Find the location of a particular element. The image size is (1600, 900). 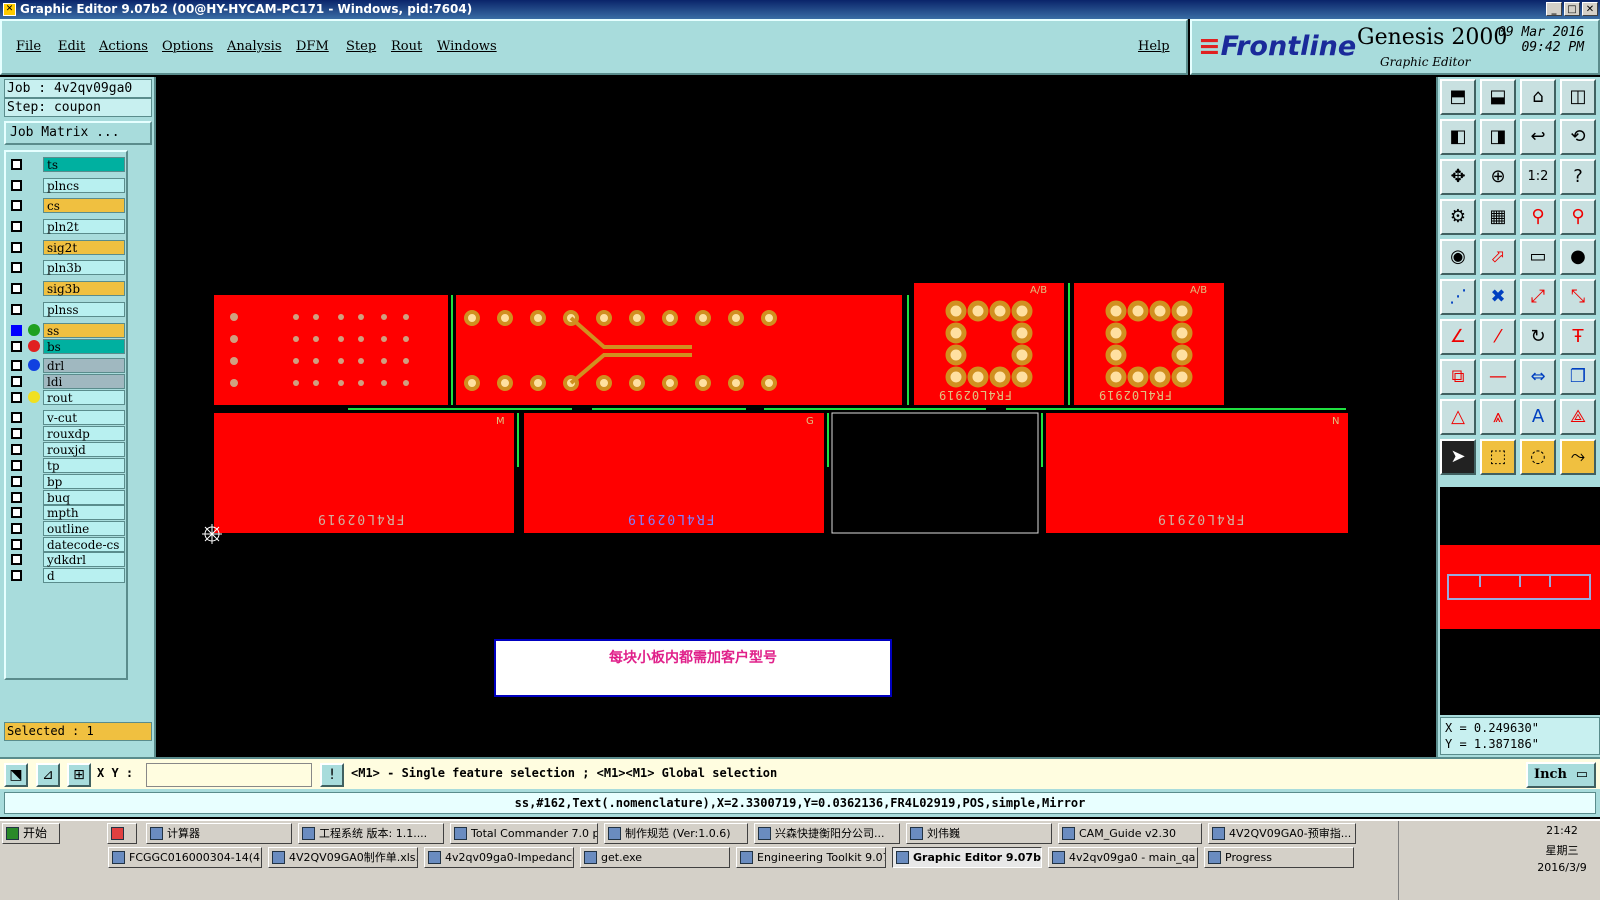

xy-input is located at coordinates (229, 775).